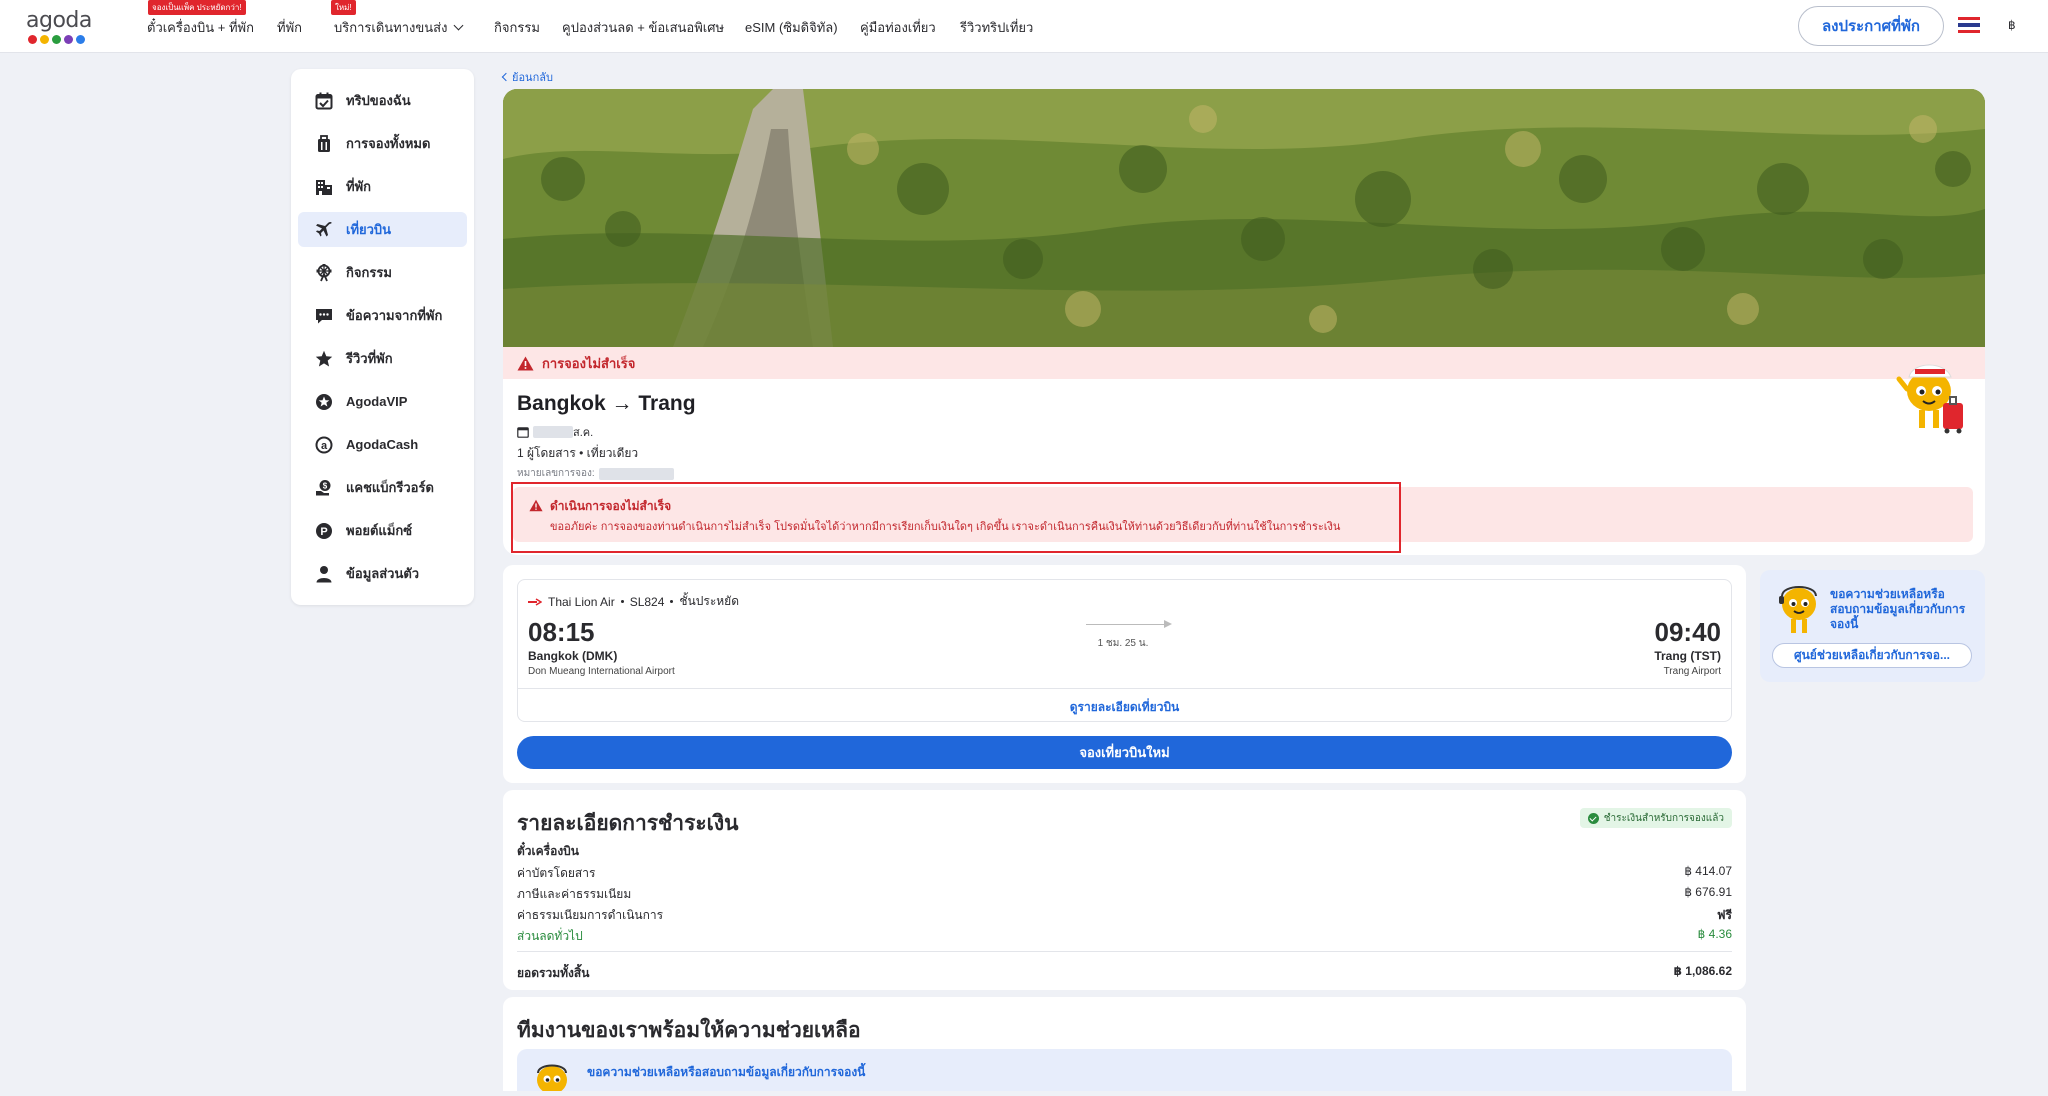 The image size is (2048, 1096). I want to click on building-icon, so click(324, 187).